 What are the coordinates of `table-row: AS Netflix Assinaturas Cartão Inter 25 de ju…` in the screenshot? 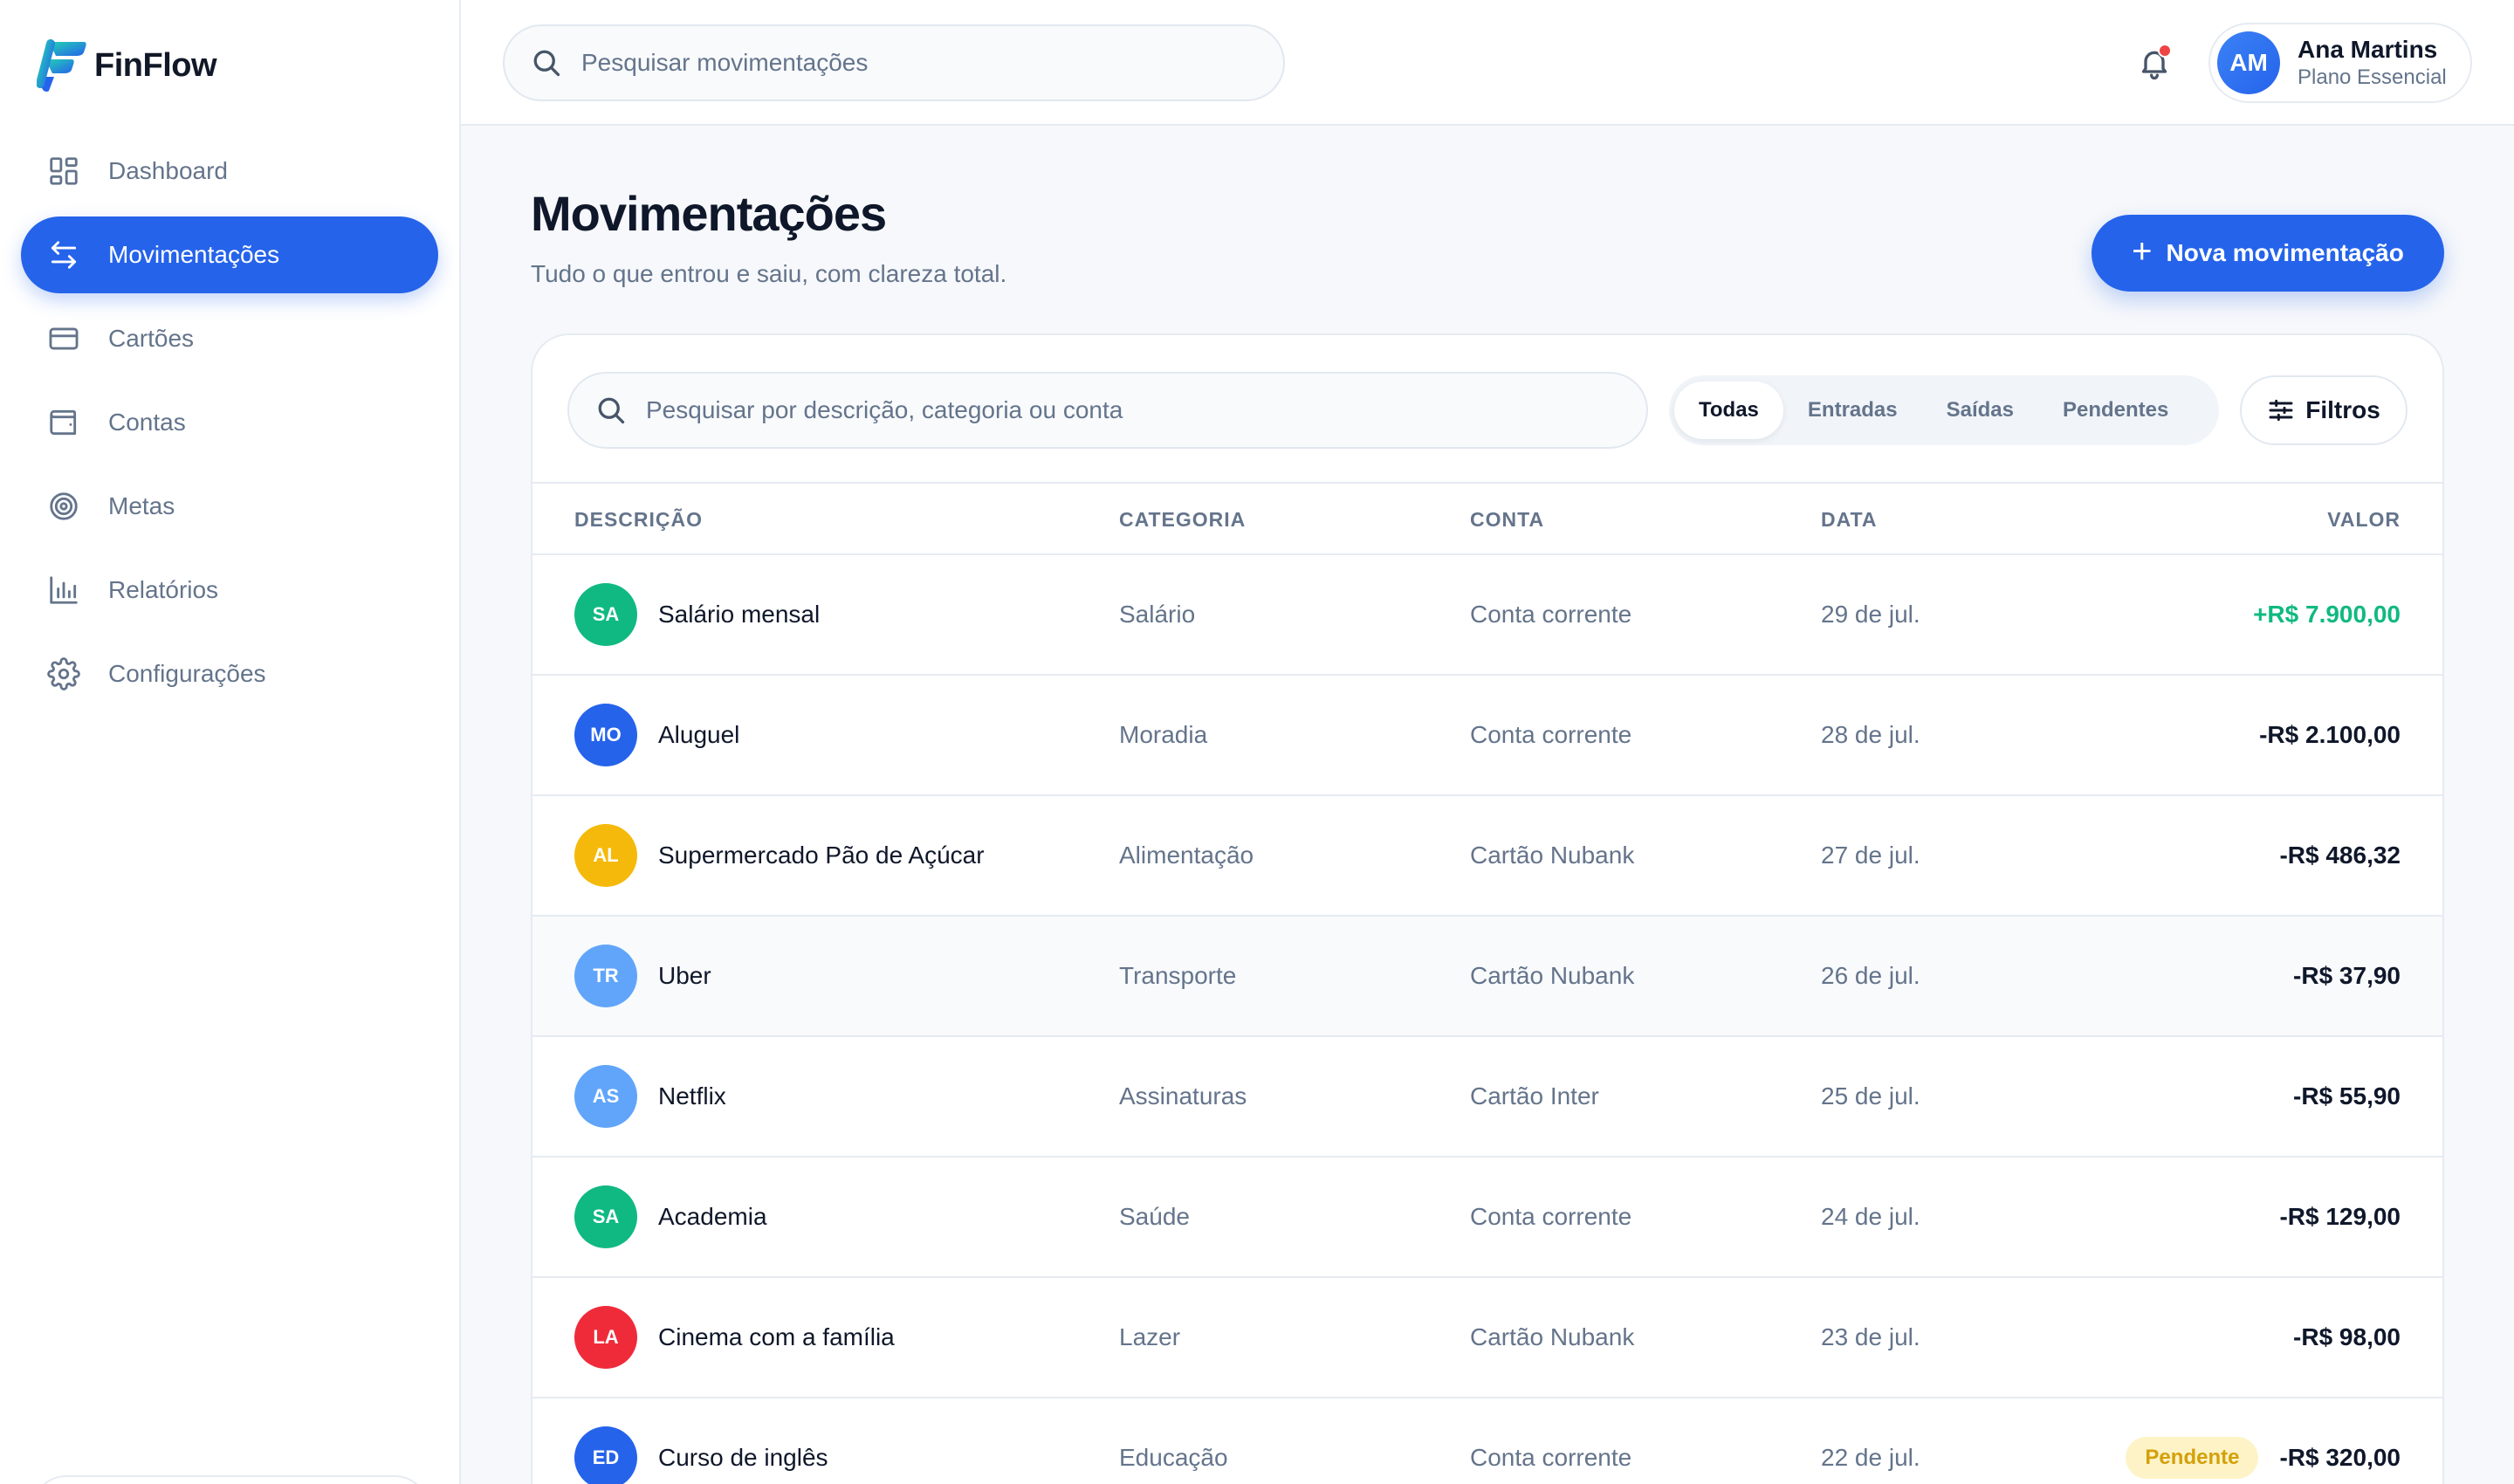 It's located at (1487, 1097).